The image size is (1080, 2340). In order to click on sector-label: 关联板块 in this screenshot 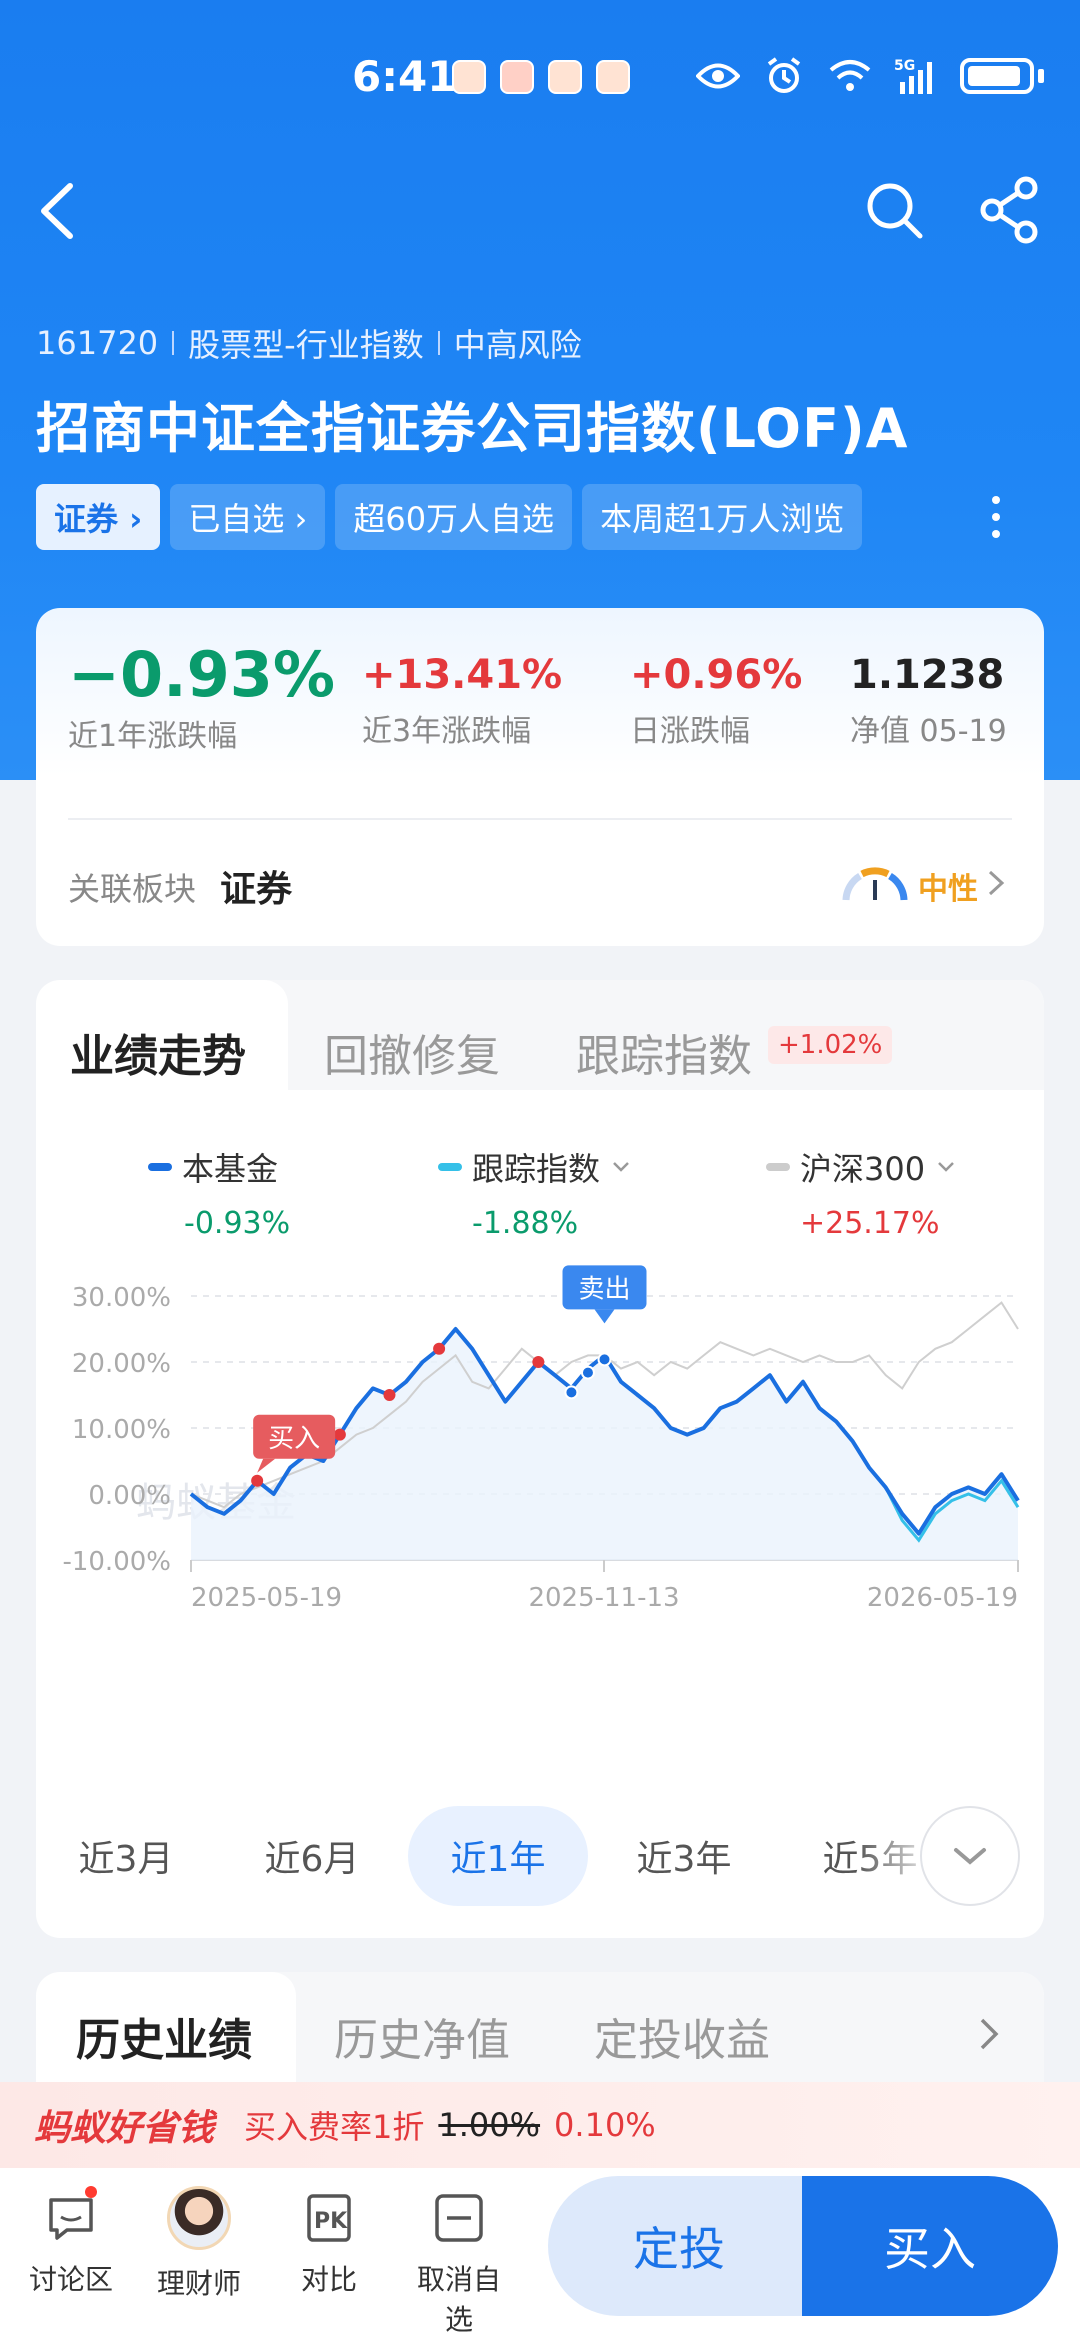, I will do `click(132, 889)`.